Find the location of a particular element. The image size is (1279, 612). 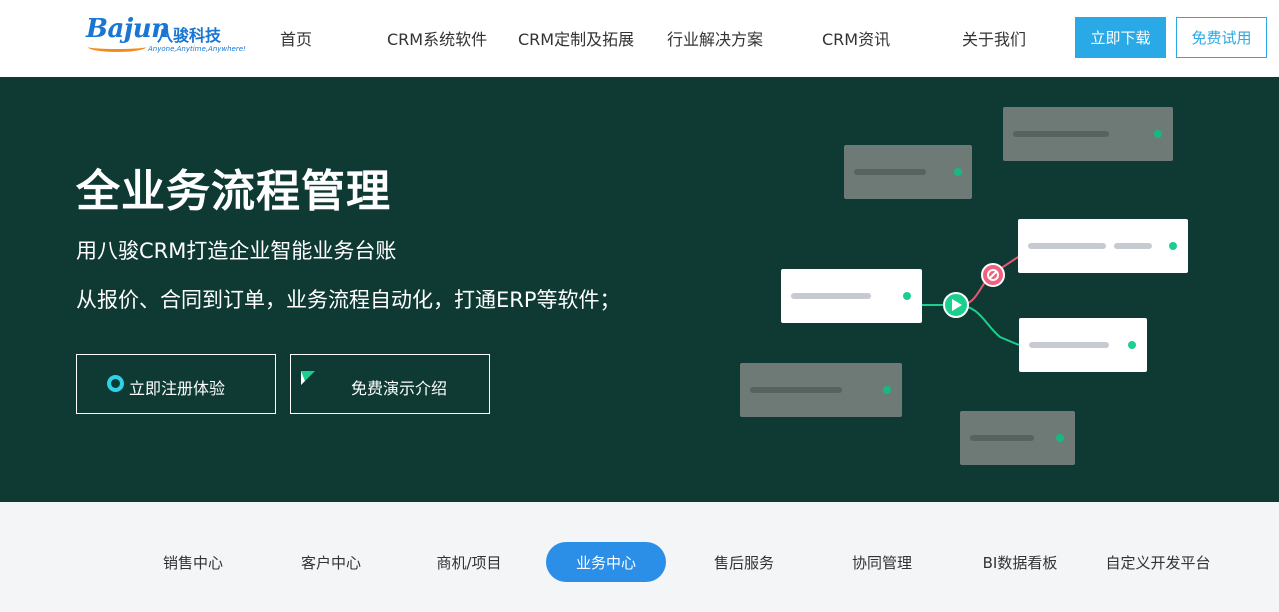

free-trial-button: 免费试用 is located at coordinates (1221, 37).